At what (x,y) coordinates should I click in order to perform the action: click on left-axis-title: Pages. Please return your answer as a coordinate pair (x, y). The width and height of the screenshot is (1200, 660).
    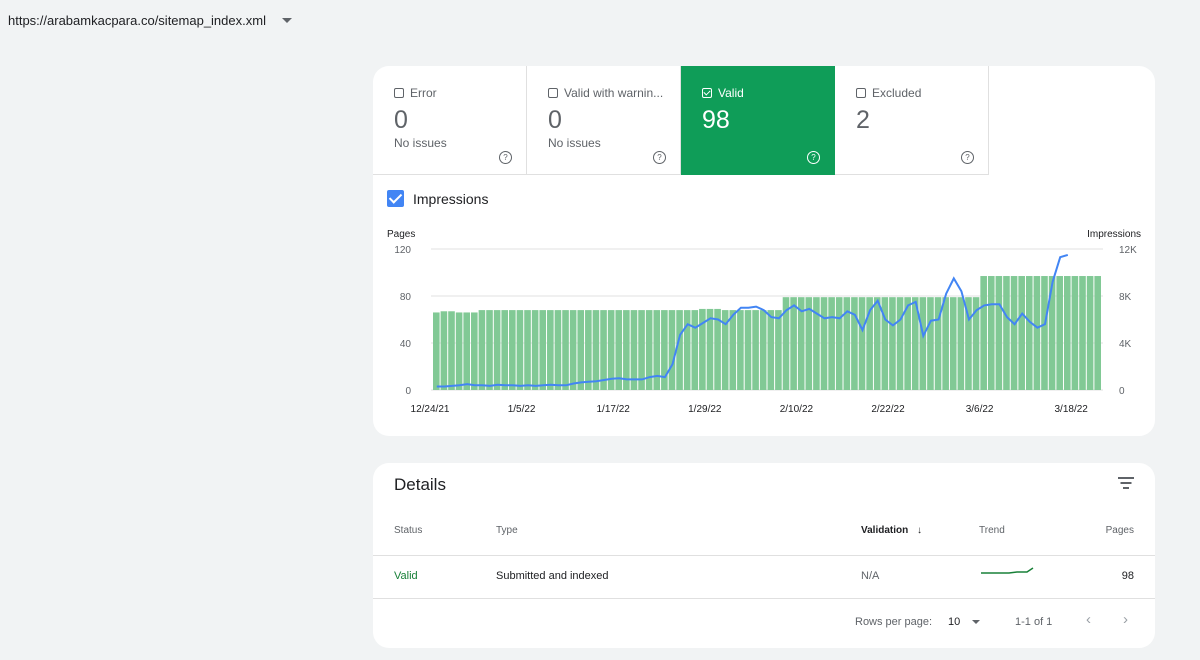
    Looking at the image, I should click on (401, 234).